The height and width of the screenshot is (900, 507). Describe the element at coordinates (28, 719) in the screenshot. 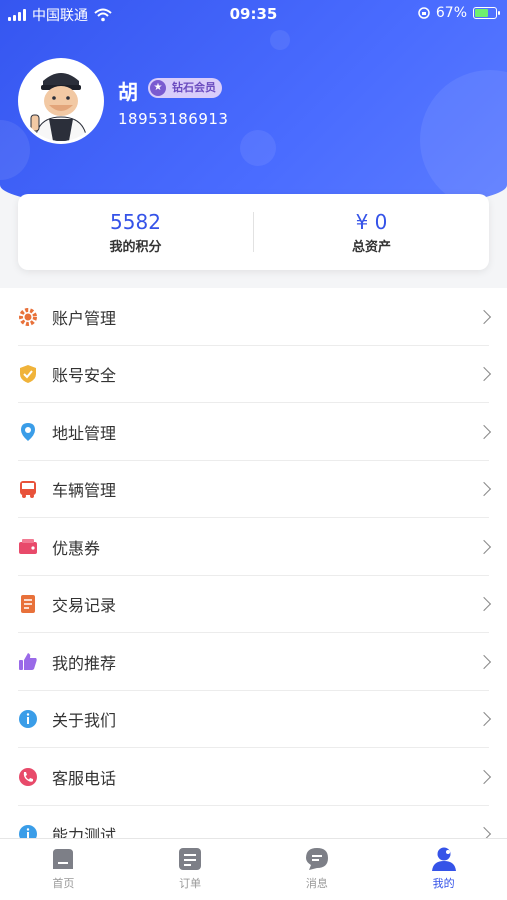

I see `info-icon` at that location.